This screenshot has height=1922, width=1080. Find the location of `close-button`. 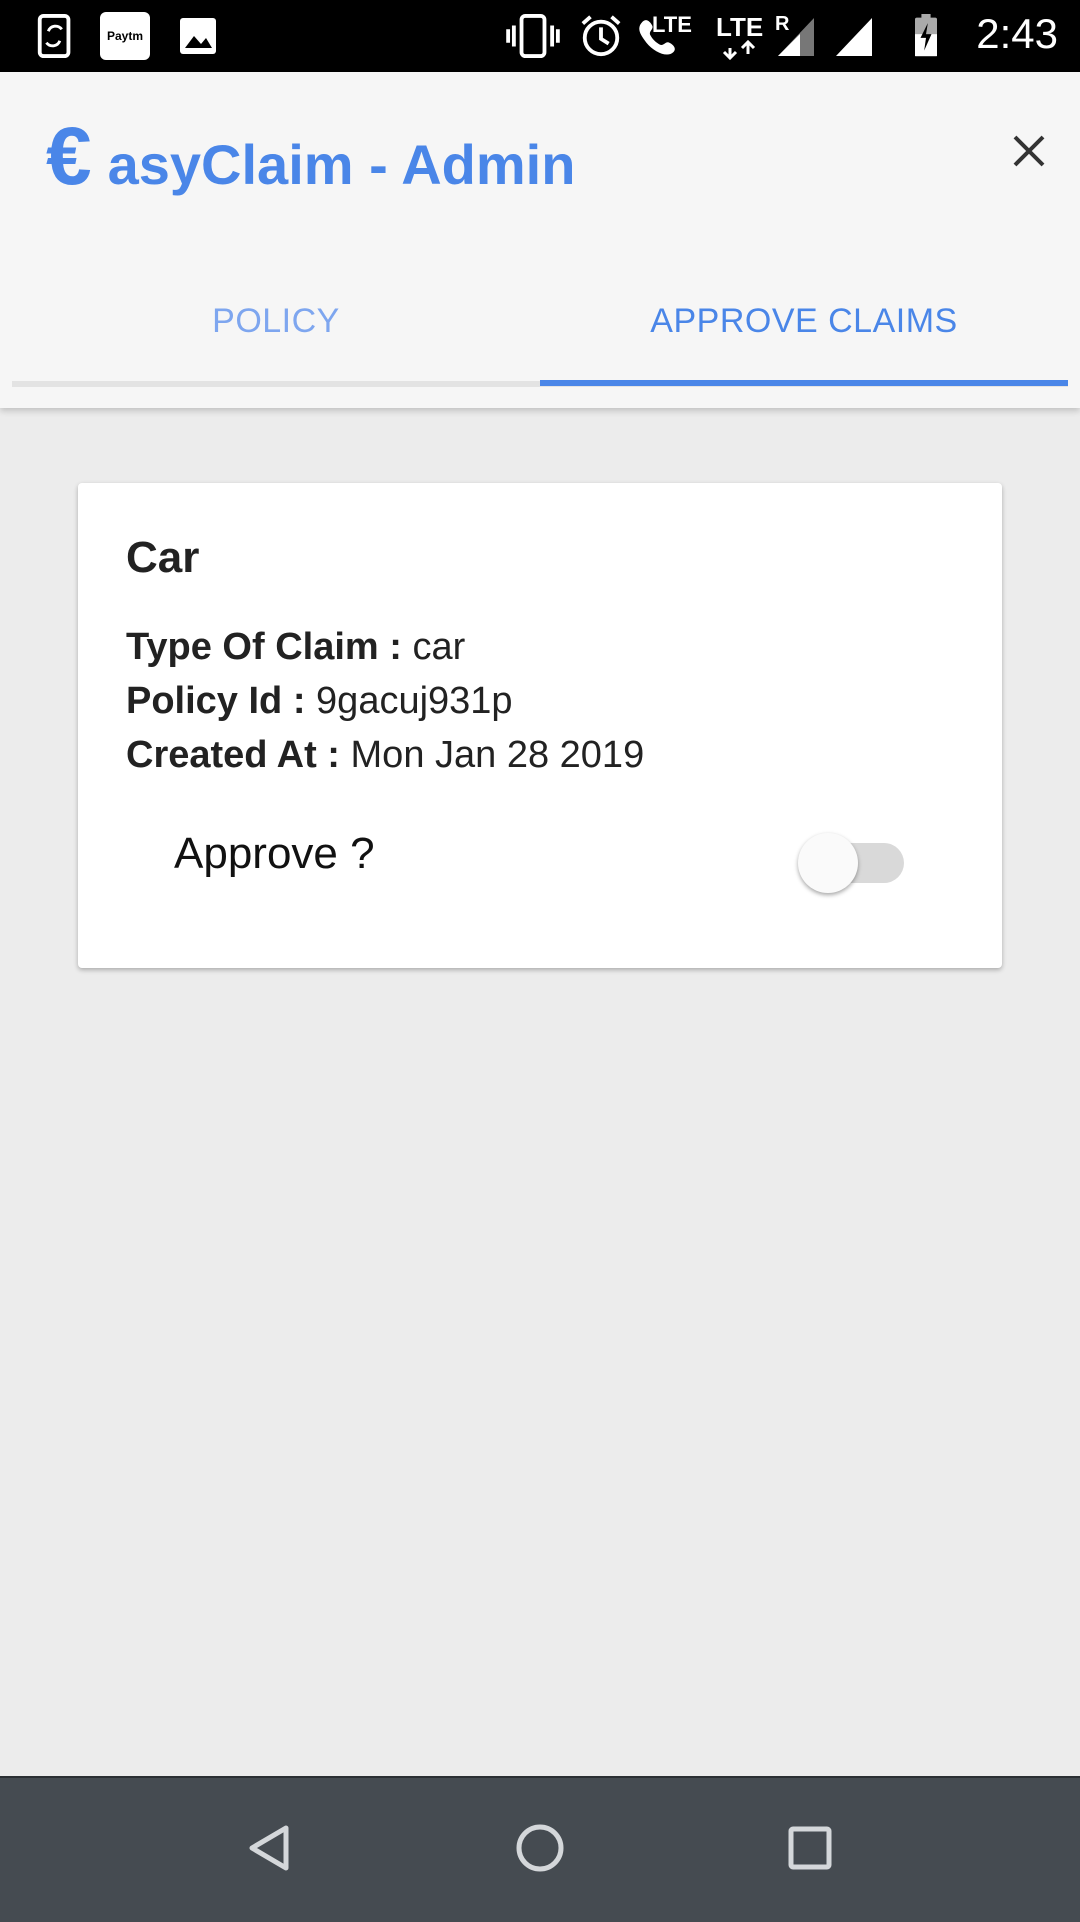

close-button is located at coordinates (1029, 151).